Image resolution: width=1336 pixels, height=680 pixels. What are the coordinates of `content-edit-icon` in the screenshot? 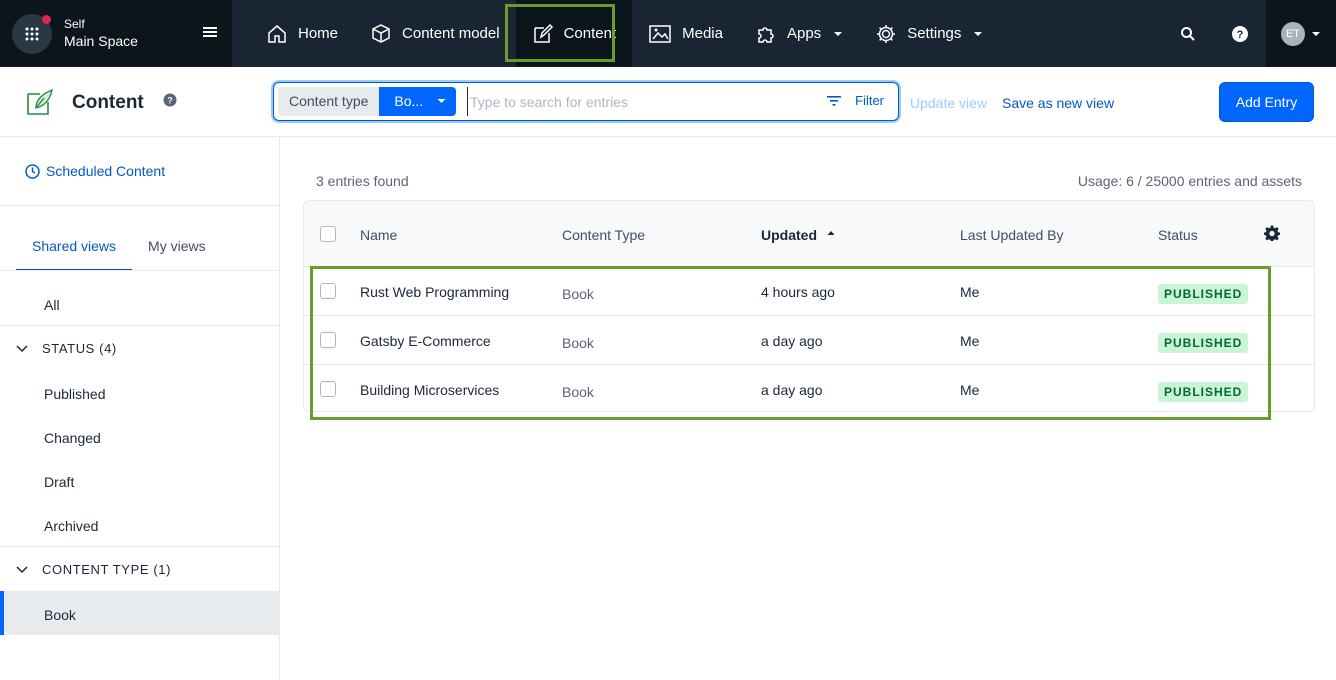 It's located at (40, 101).